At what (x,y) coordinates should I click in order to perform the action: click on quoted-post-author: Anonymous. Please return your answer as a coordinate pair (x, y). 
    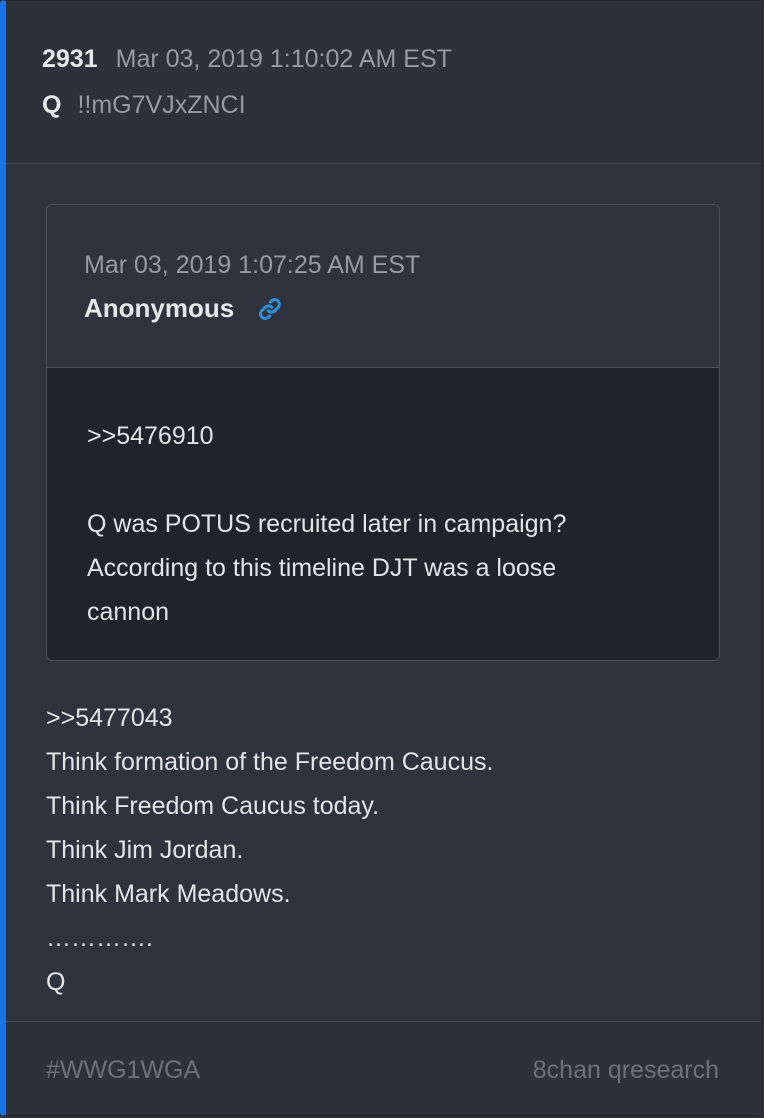
    Looking at the image, I should click on (159, 308).